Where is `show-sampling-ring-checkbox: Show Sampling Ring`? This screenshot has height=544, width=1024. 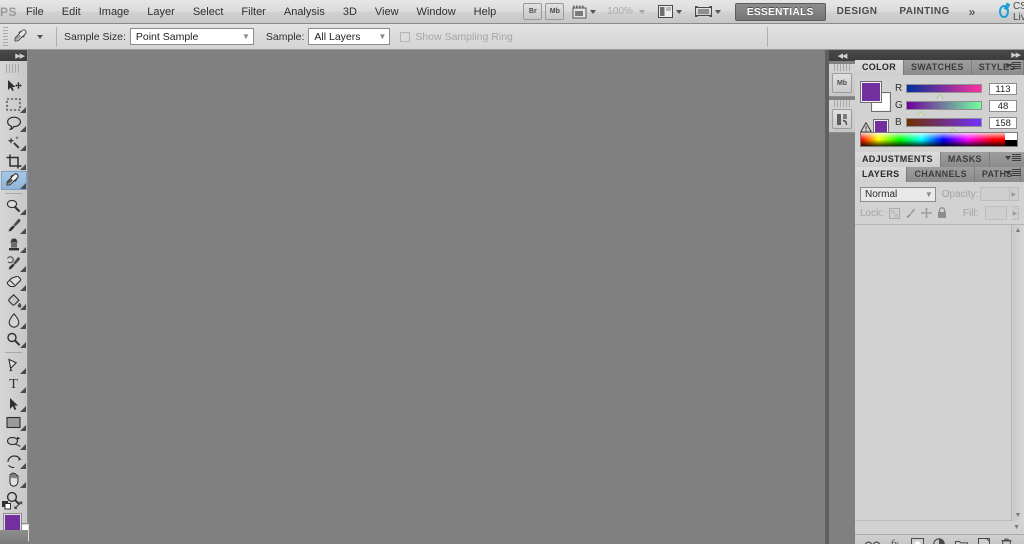
show-sampling-ring-checkbox: Show Sampling Ring is located at coordinates (456, 37).